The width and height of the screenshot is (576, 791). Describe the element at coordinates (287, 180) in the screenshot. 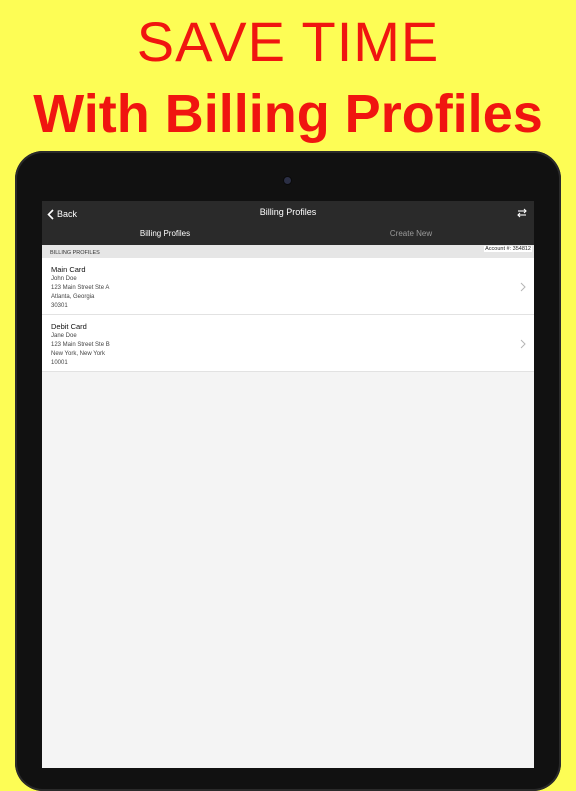

I see `camera-icon` at that location.